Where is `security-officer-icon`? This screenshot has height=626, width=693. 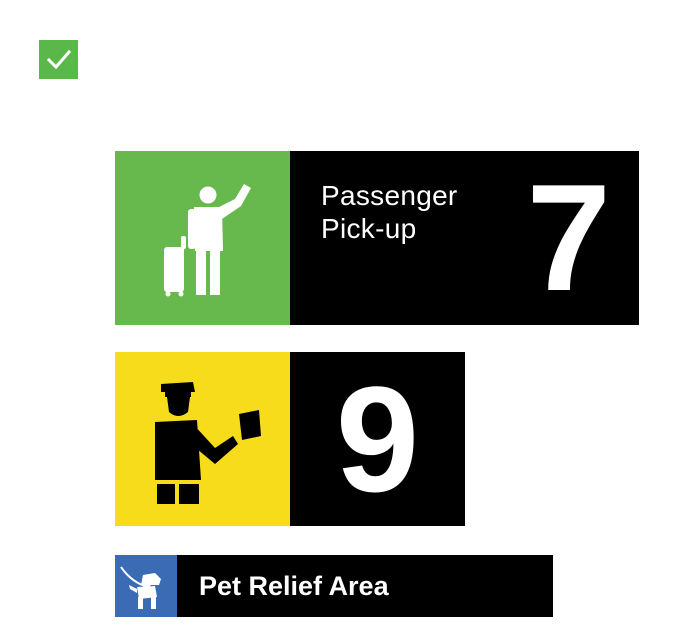 security-officer-icon is located at coordinates (208, 443).